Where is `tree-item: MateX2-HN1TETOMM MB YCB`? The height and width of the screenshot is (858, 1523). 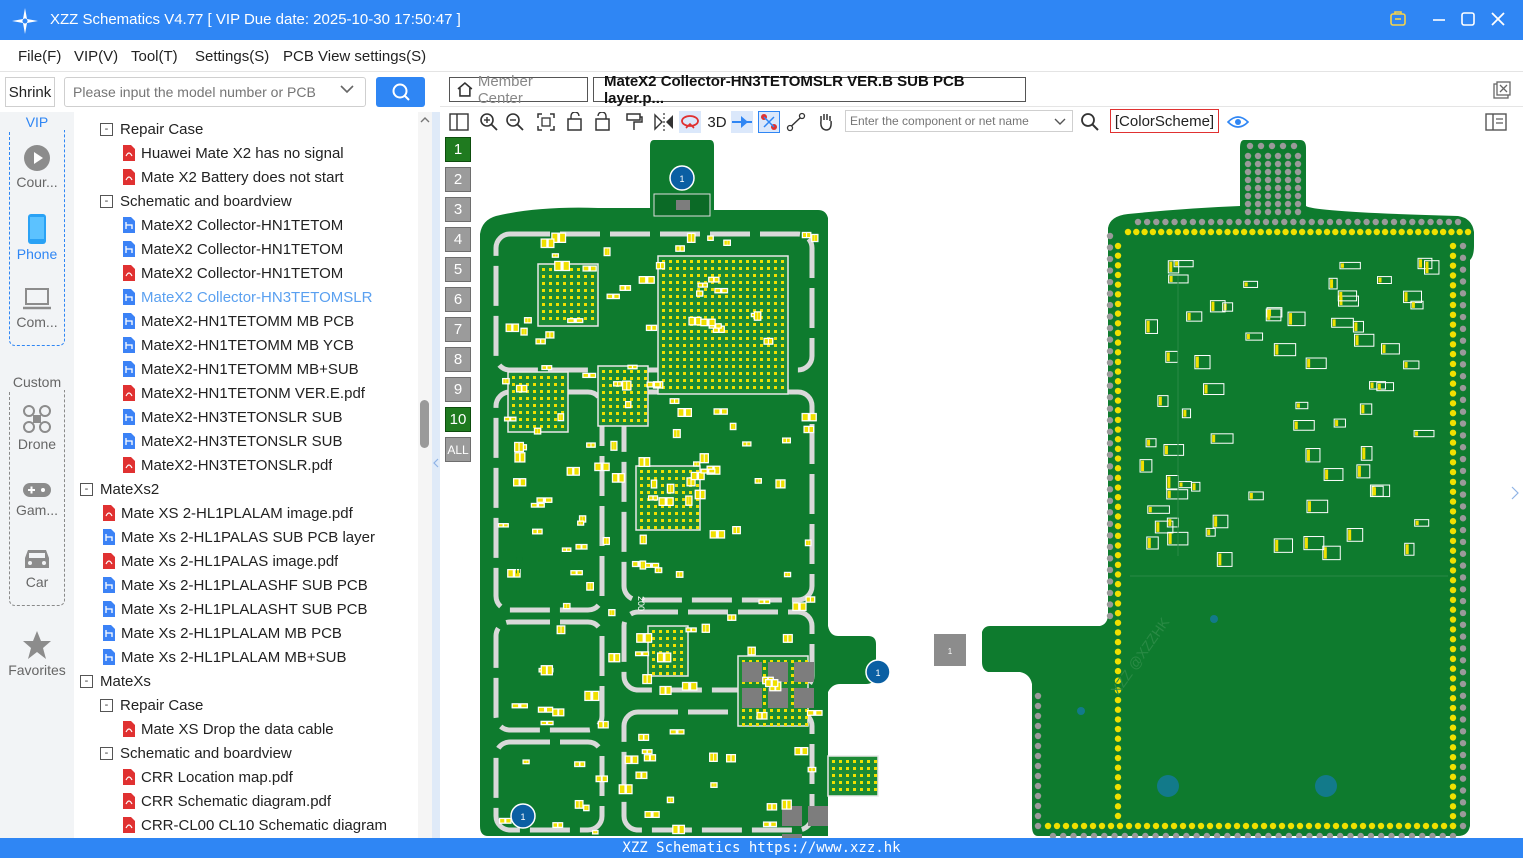
tree-item: MateX2-HN1TETOMM MB YCB is located at coordinates (264, 345).